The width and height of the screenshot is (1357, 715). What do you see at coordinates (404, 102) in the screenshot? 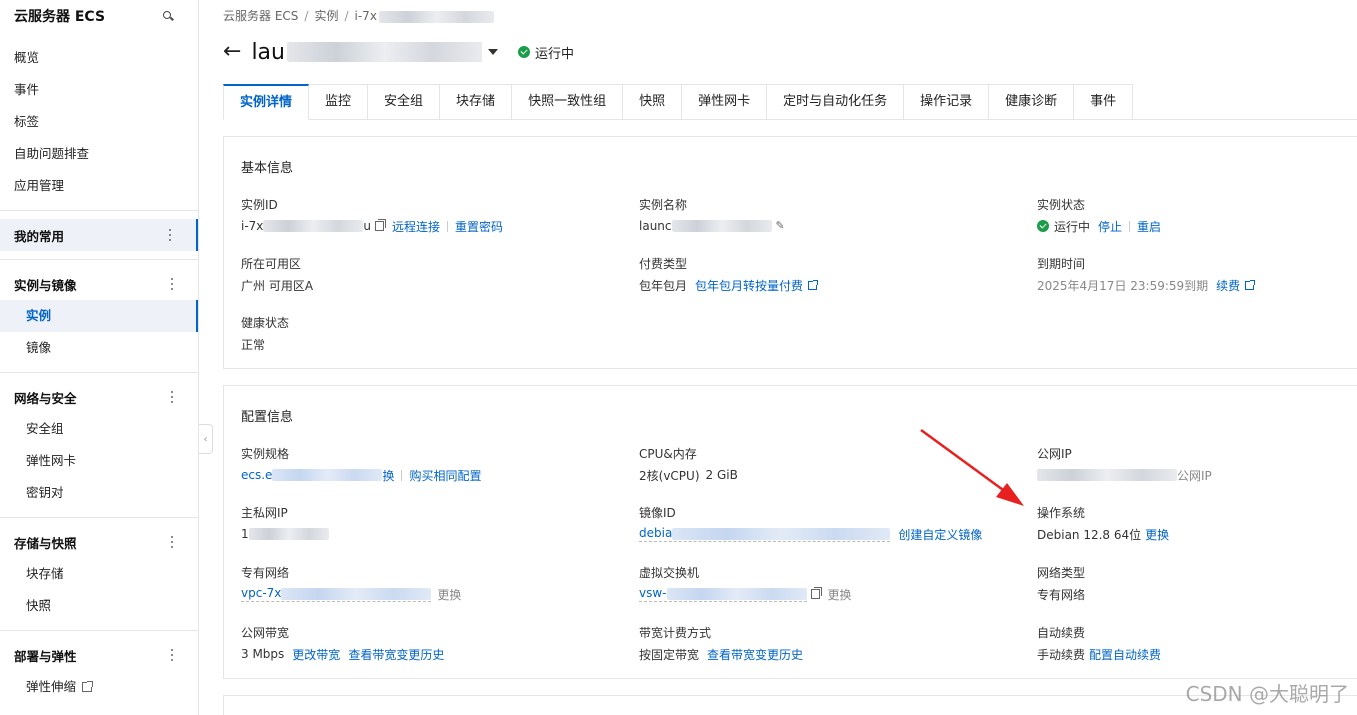
I see `tab-security-groups: 安全组` at bounding box center [404, 102].